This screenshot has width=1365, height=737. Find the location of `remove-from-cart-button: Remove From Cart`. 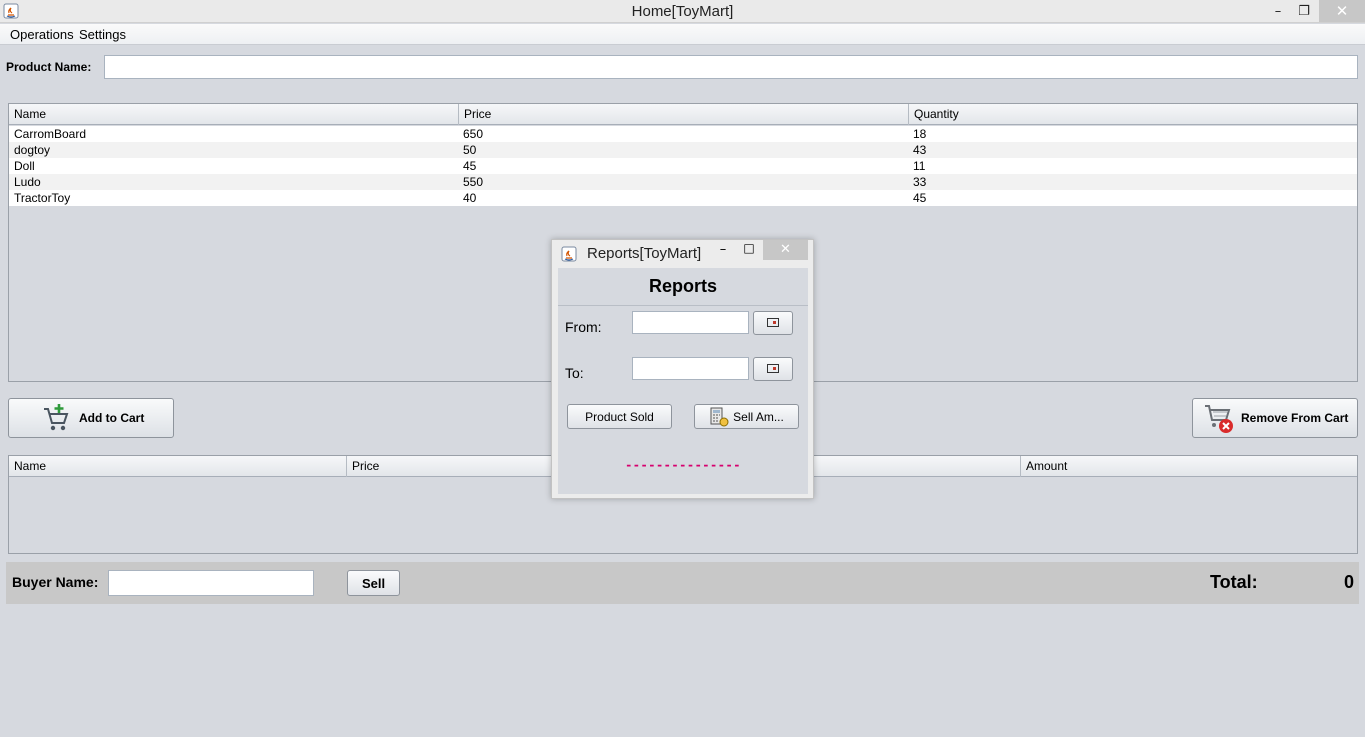

remove-from-cart-button: Remove From Cart is located at coordinates (1275, 418).